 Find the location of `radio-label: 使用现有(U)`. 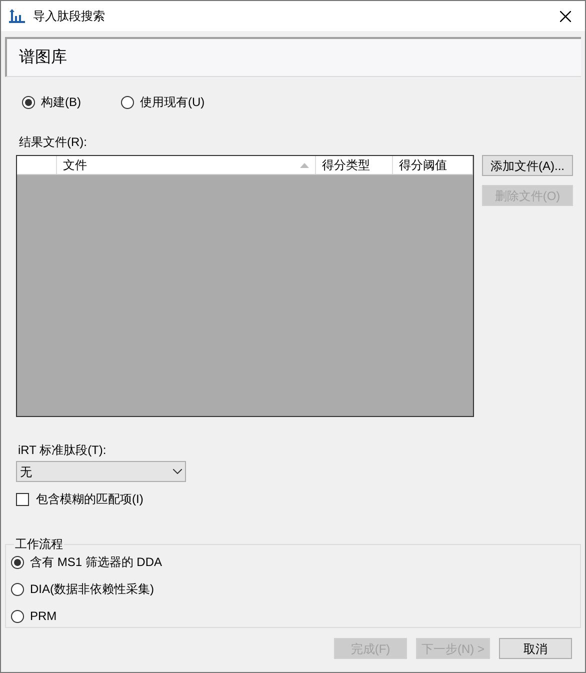

radio-label: 使用现有(U) is located at coordinates (172, 102).